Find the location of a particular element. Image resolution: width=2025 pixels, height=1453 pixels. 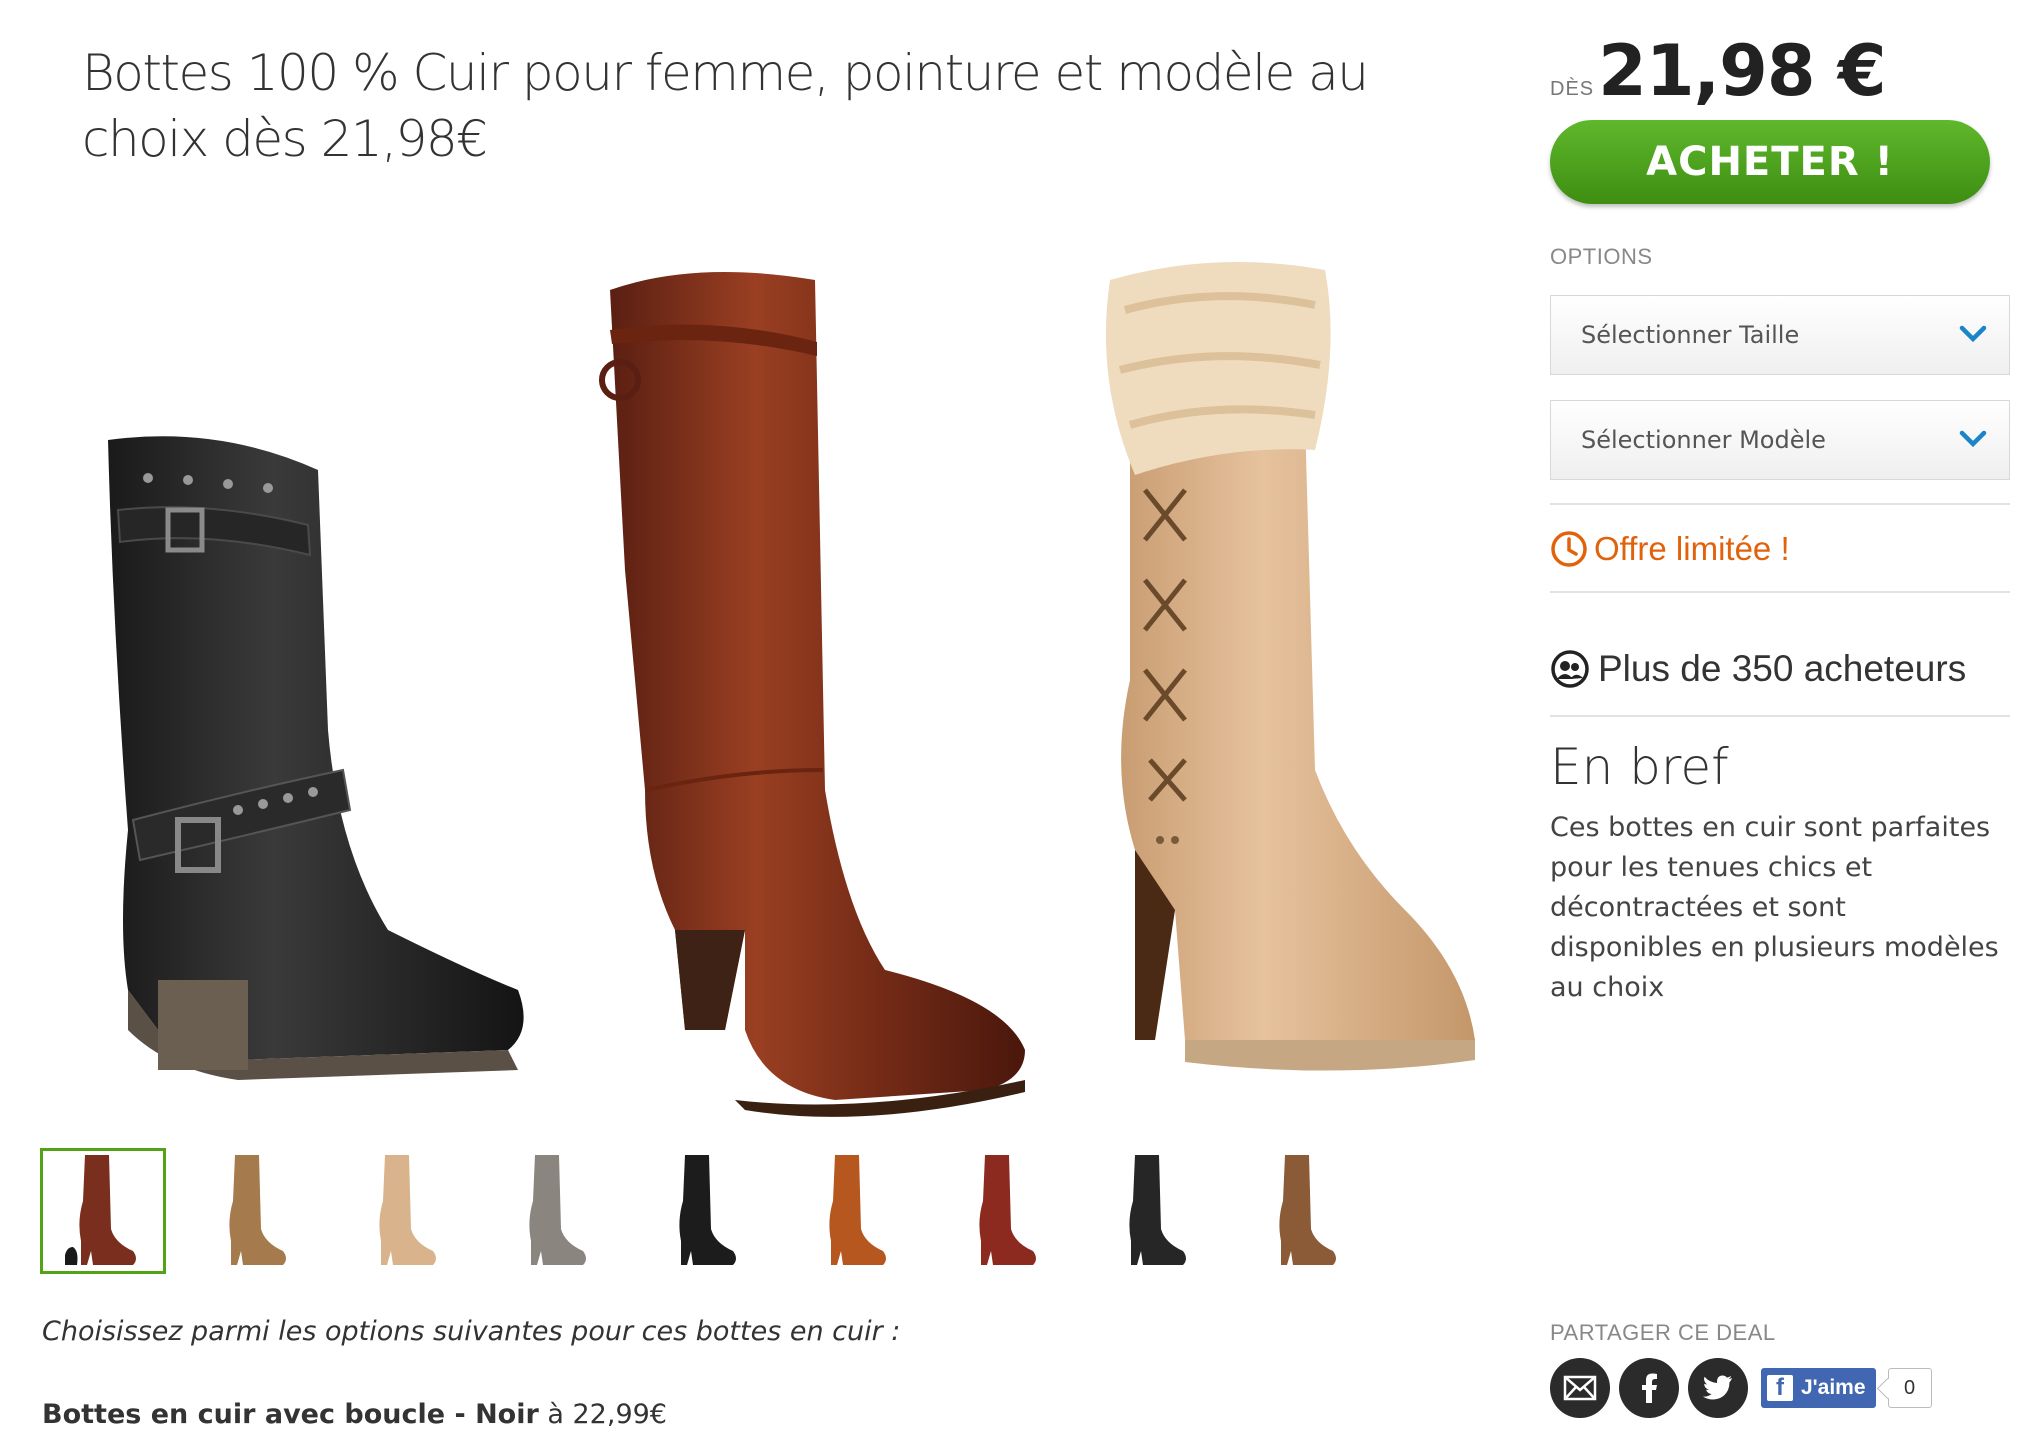

thumbnail-beige-fur-boot is located at coordinates (403, 1211).